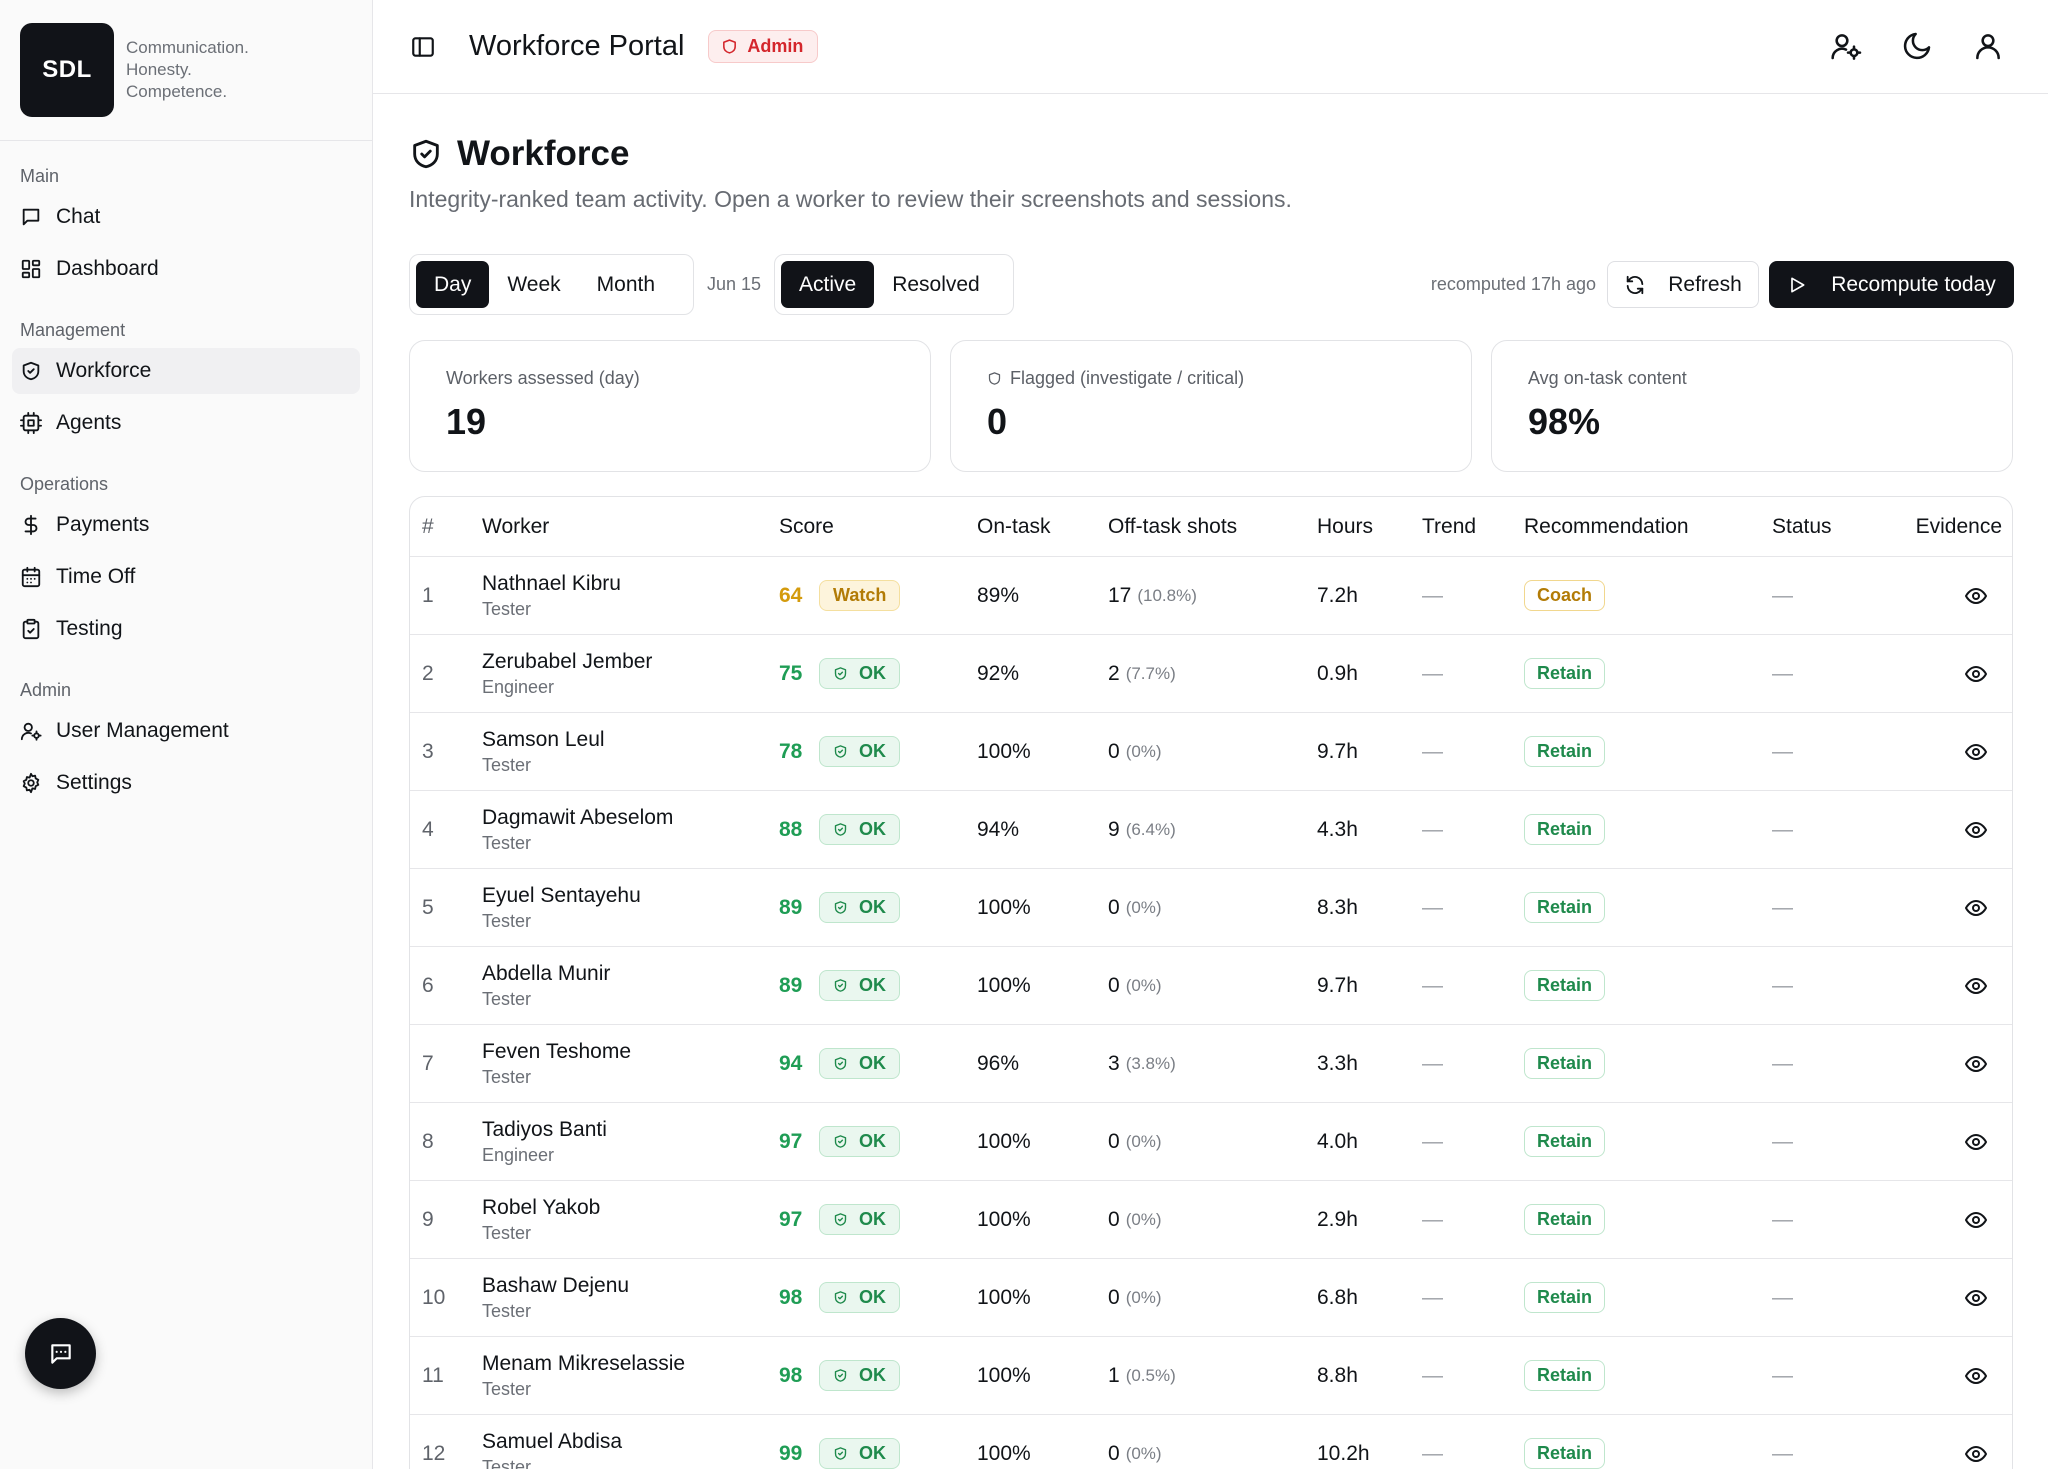 Image resolution: width=2048 pixels, height=1469 pixels. What do you see at coordinates (186, 525) in the screenshot?
I see `sidebar-item-payments: Payments` at bounding box center [186, 525].